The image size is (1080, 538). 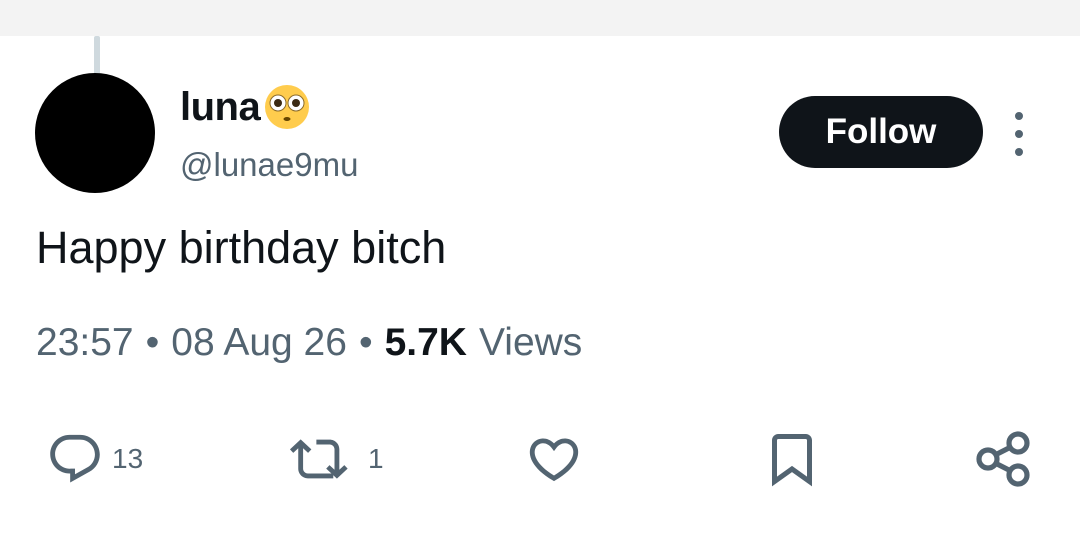 What do you see at coordinates (540, 18) in the screenshot?
I see `top-strip` at bounding box center [540, 18].